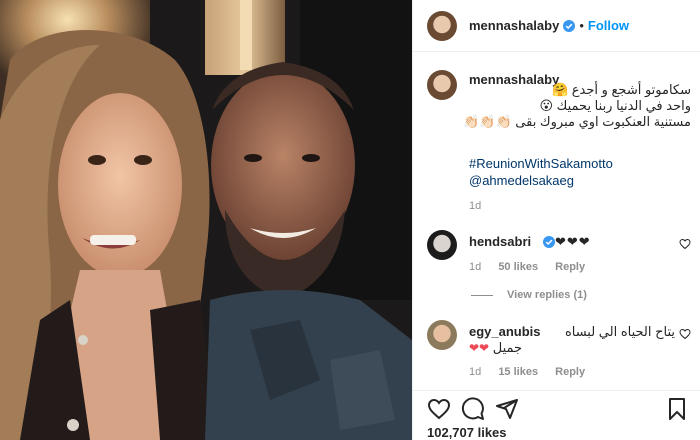  I want to click on post-actions: 102,707 likes, so click(556, 415).